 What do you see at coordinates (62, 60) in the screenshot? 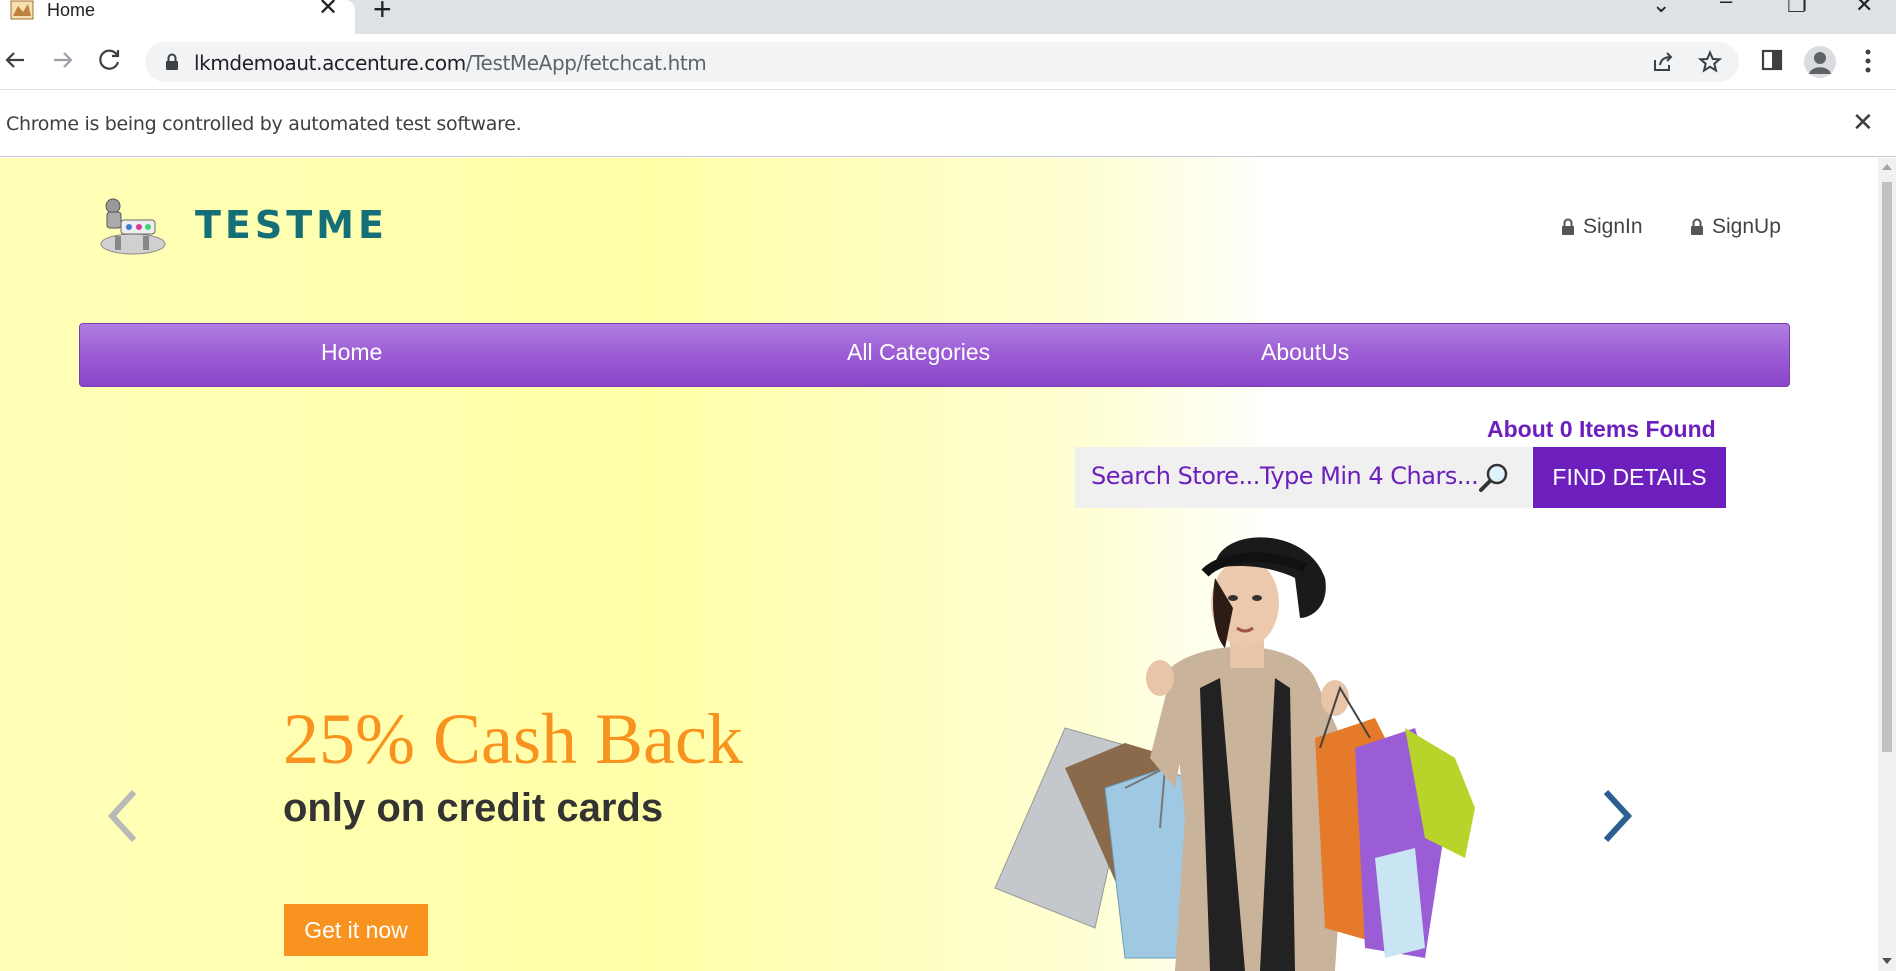
I see `forward-arrow-icon` at bounding box center [62, 60].